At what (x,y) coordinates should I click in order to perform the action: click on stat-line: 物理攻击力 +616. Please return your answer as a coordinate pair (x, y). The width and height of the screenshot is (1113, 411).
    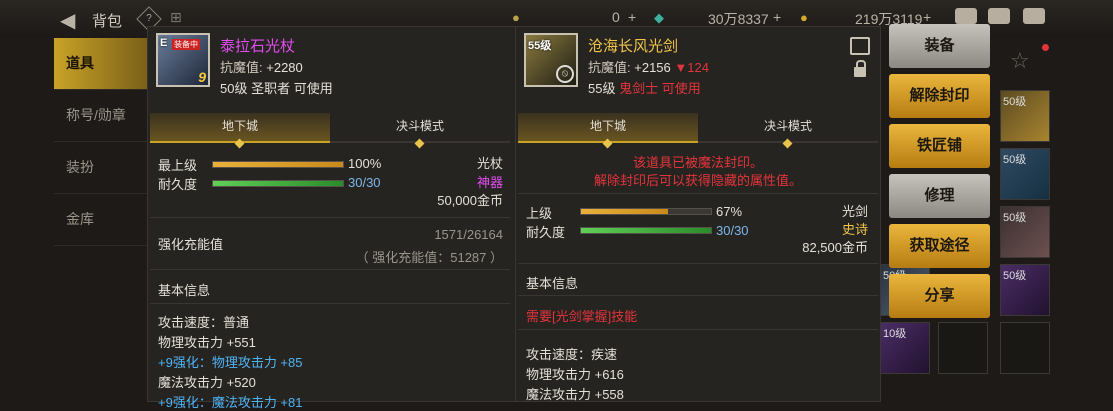
    Looking at the image, I should click on (575, 374).